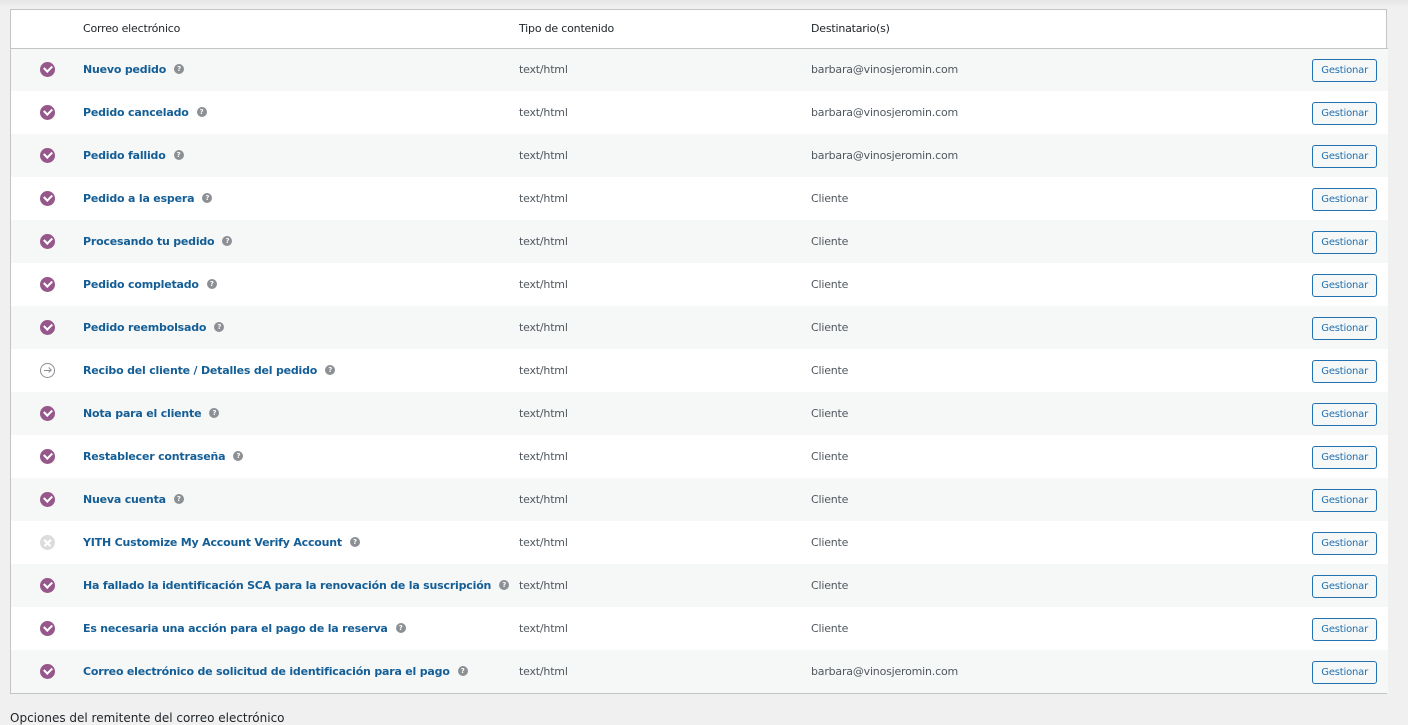  What do you see at coordinates (136, 112) in the screenshot?
I see `email-name-link: Pedido cancelado` at bounding box center [136, 112].